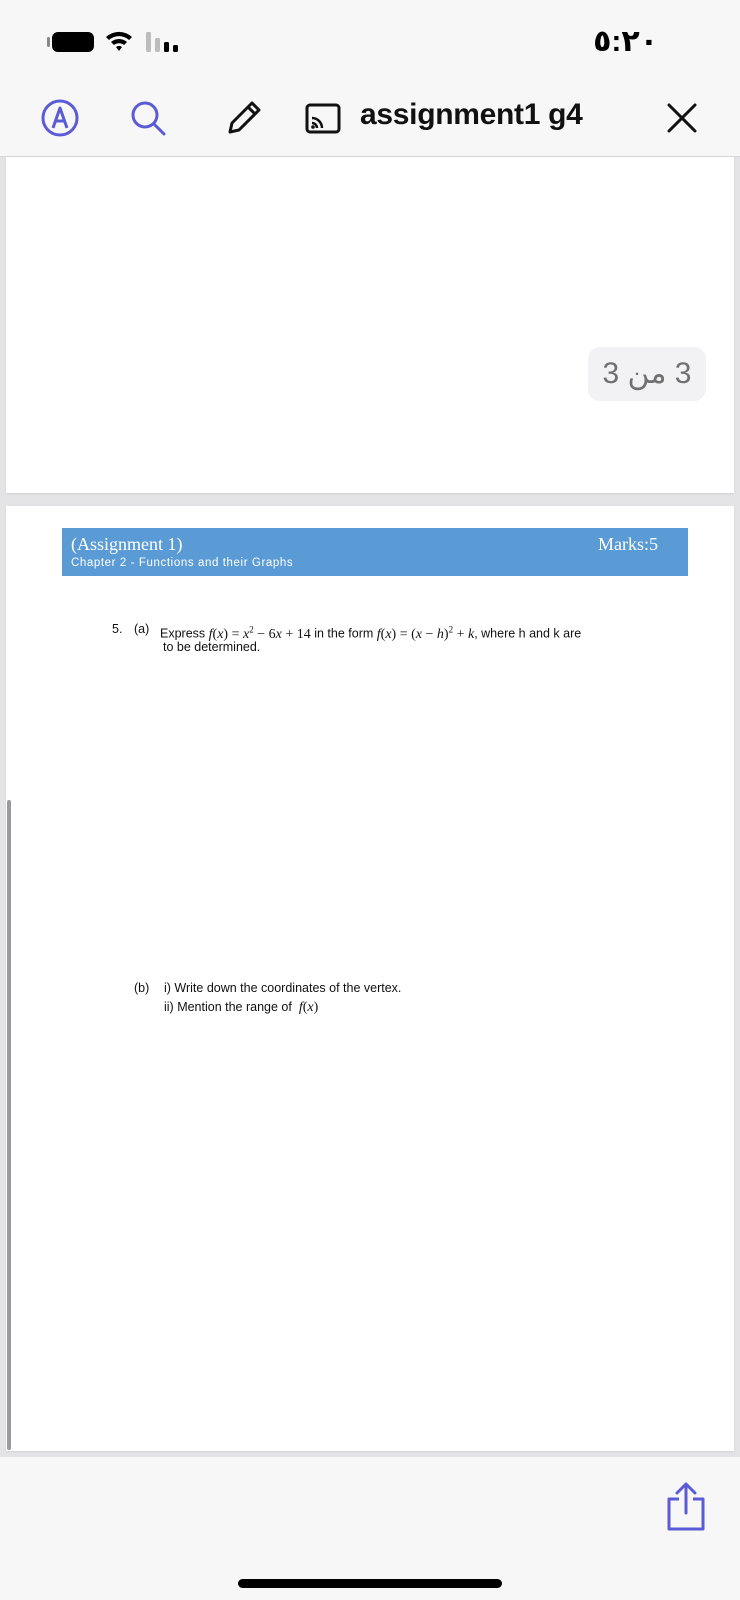 The image size is (740, 1600). I want to click on part-a-text-continued: to be determined., so click(212, 647).